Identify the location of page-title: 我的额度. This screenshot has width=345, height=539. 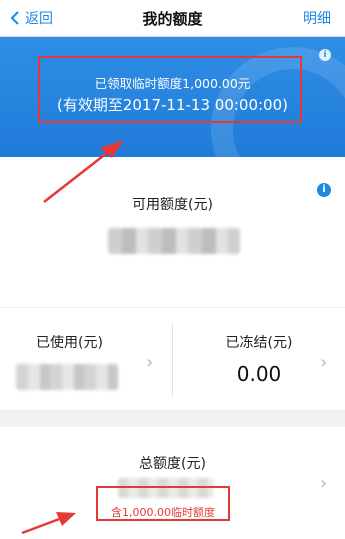
(172, 19).